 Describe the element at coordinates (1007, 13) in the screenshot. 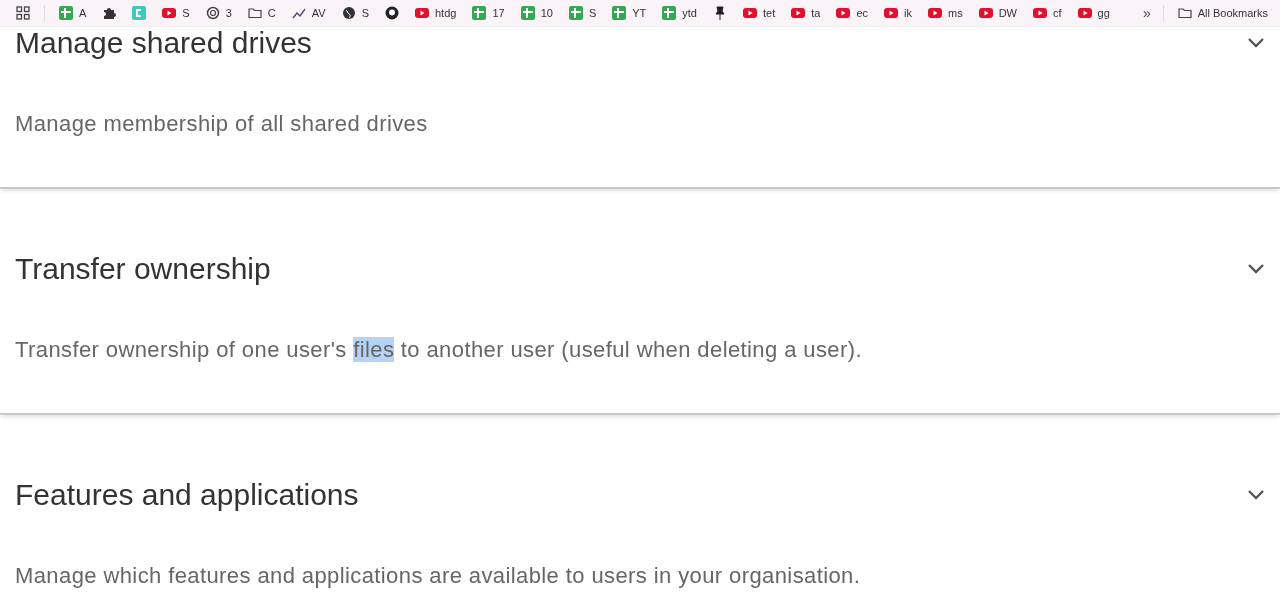

I see `bookmark-link: DW` at that location.